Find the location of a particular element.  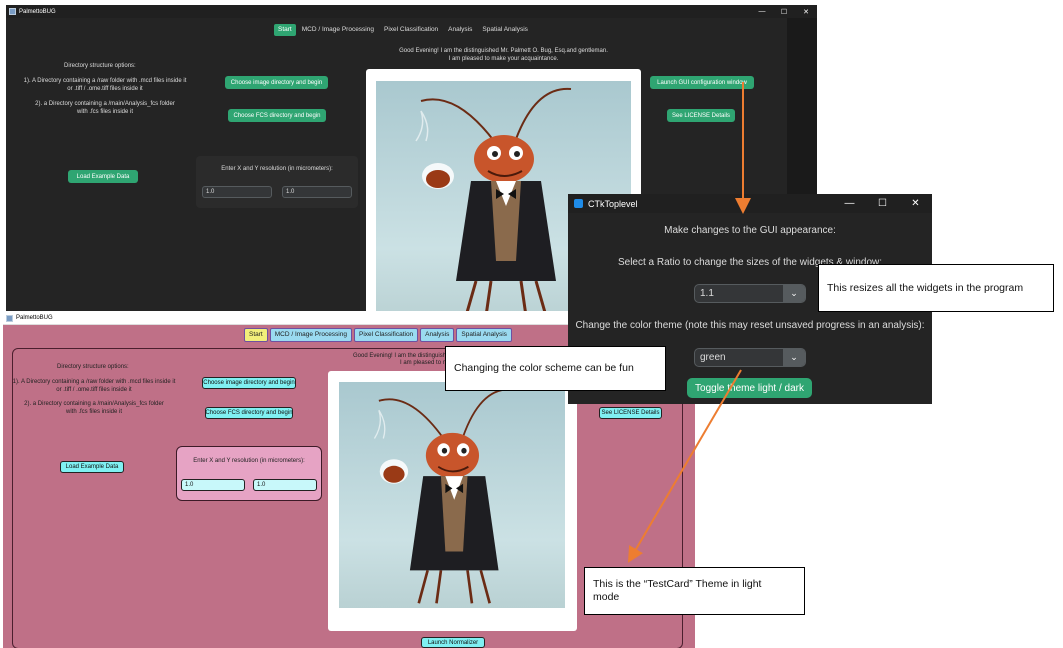

annotation-arrows is located at coordinates (689, 322).